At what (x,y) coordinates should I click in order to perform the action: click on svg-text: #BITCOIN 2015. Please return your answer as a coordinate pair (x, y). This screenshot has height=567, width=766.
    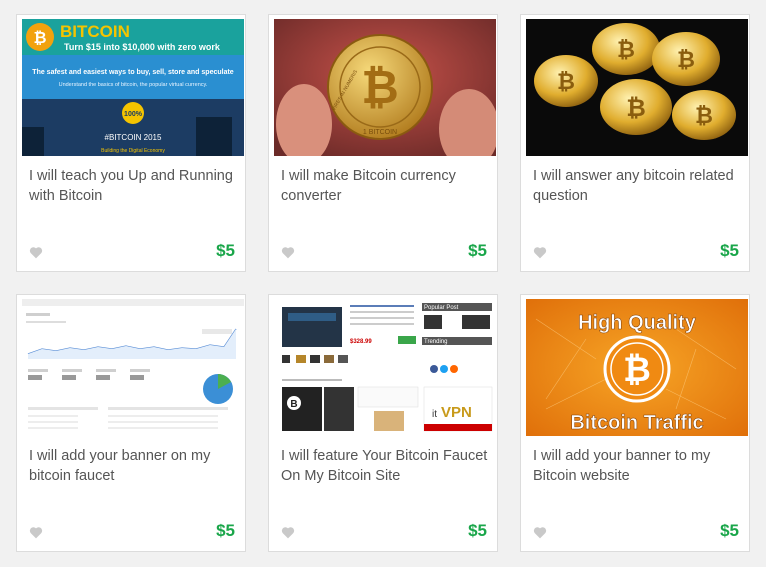
    Looking at the image, I should click on (133, 137).